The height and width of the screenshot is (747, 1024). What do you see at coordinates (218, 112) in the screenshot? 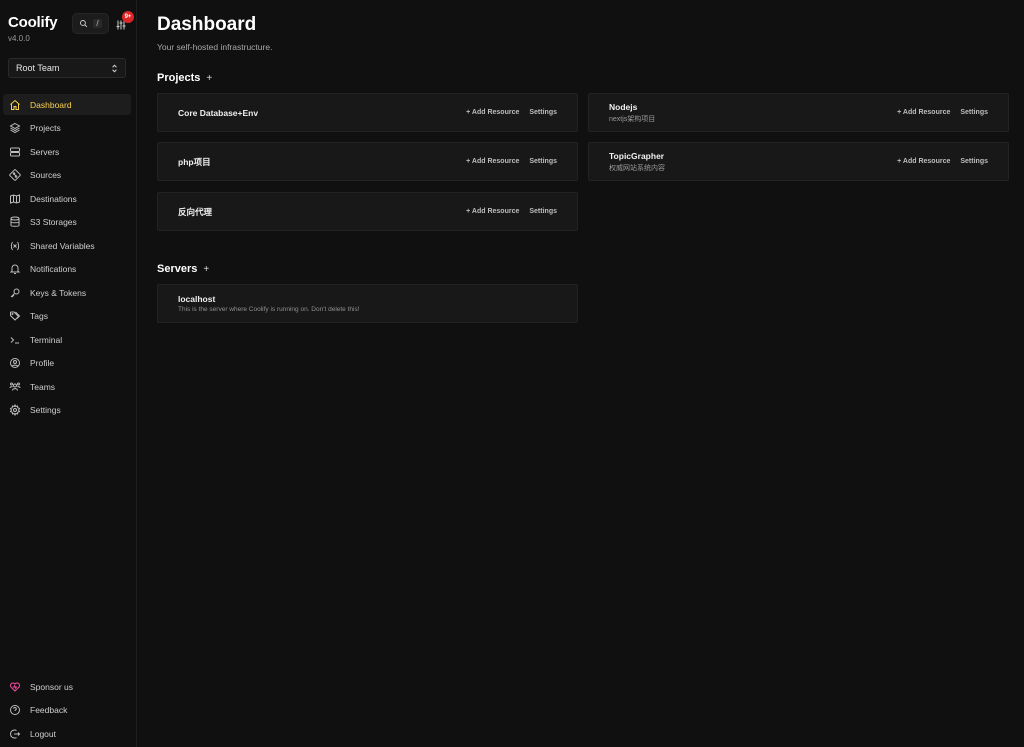
I see `project-name: Core Database+Env` at bounding box center [218, 112].